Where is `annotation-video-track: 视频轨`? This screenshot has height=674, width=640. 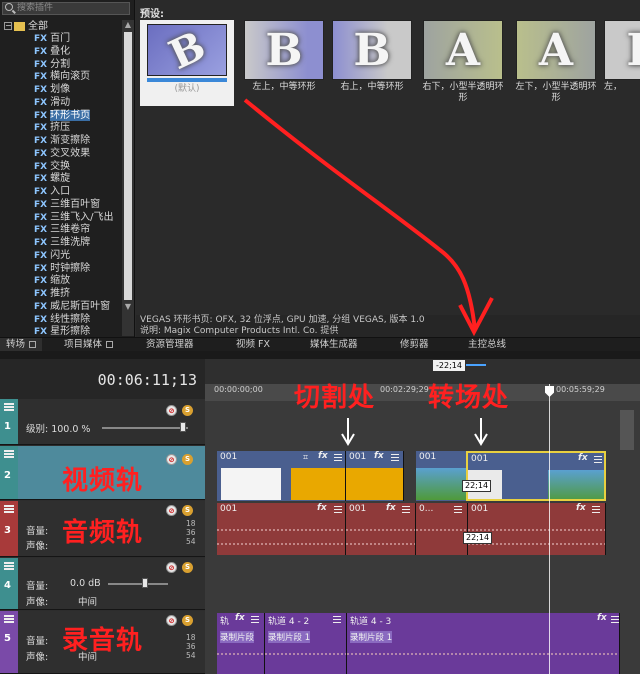
annotation-video-track: 视频轨 is located at coordinates (103, 481).